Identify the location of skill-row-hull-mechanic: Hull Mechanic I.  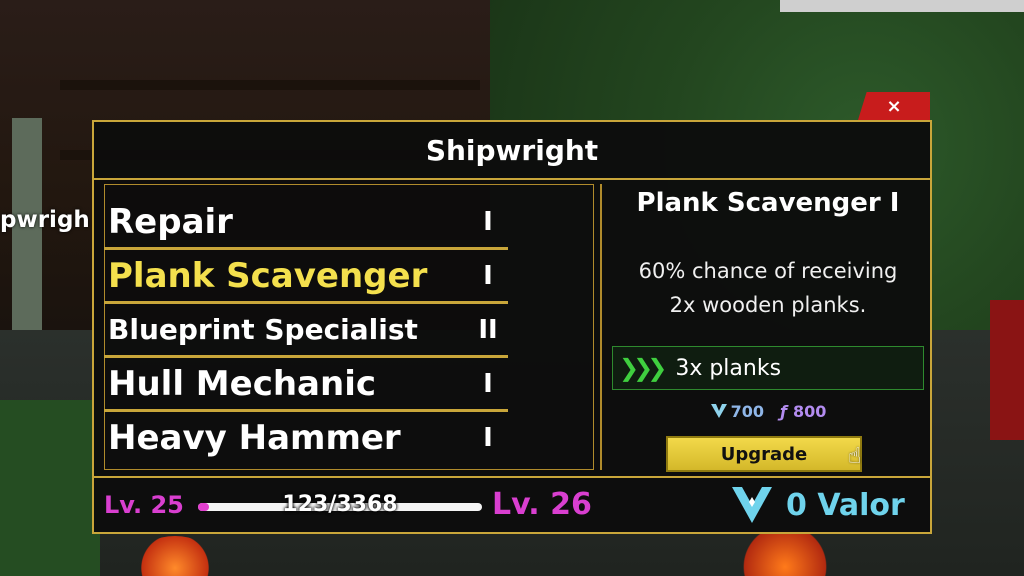
(306, 385).